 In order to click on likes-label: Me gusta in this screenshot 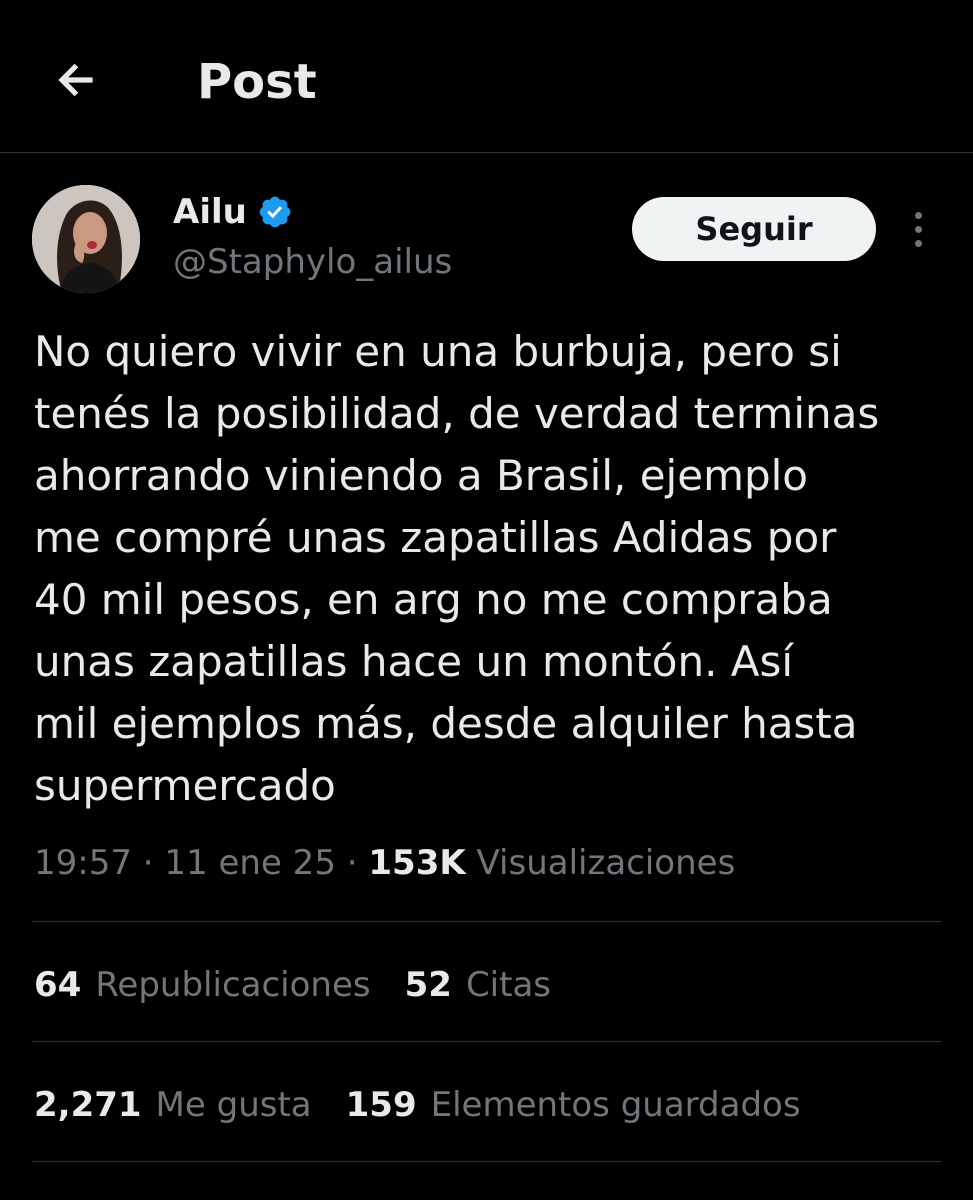, I will do `click(233, 1105)`.